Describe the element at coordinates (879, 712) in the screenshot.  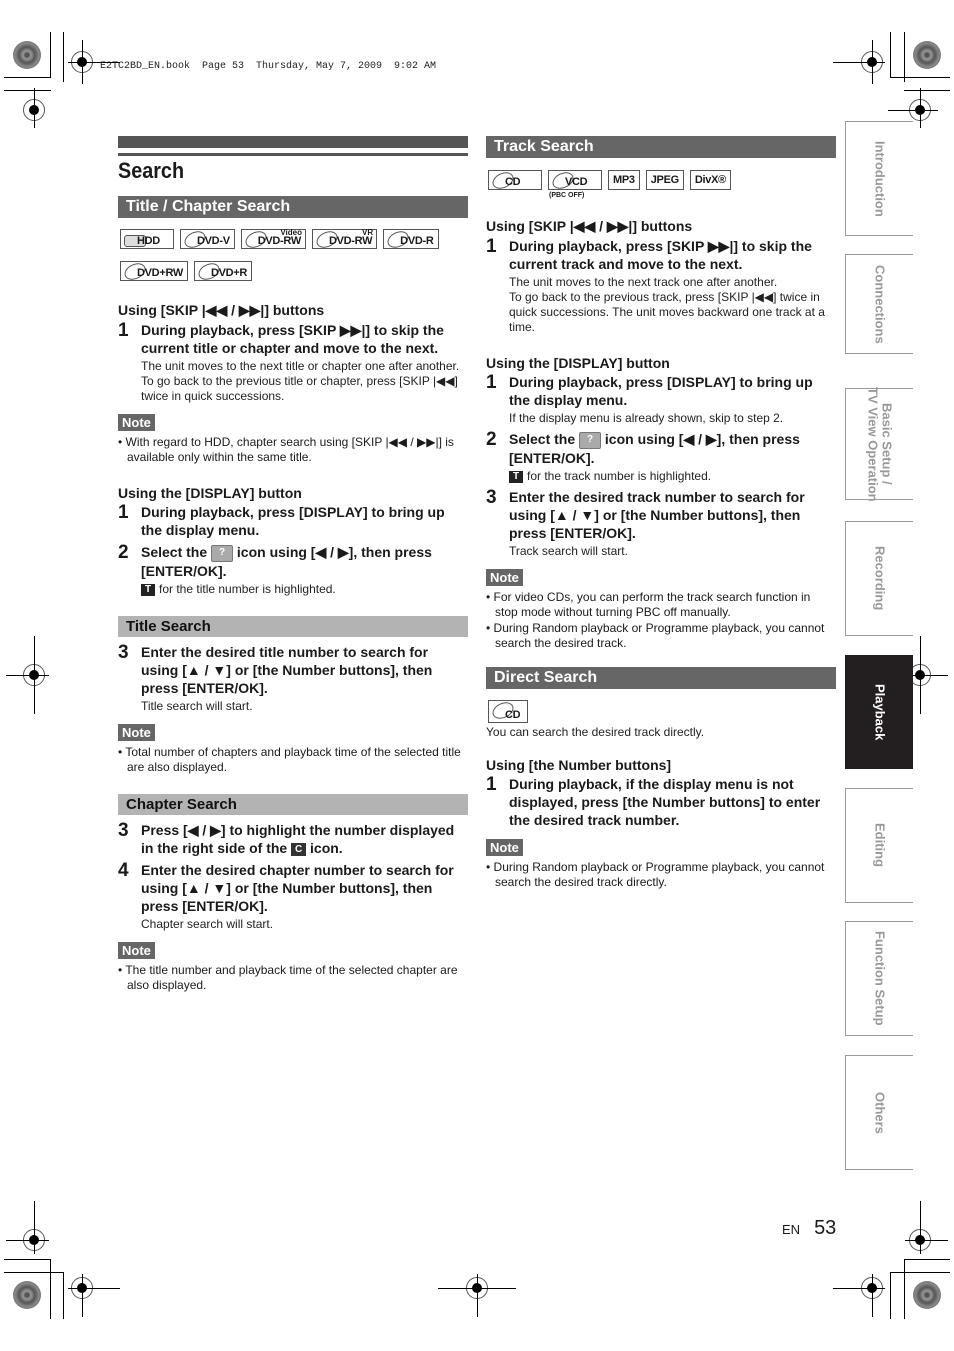
I see `side-tab-playback: Playback` at that location.